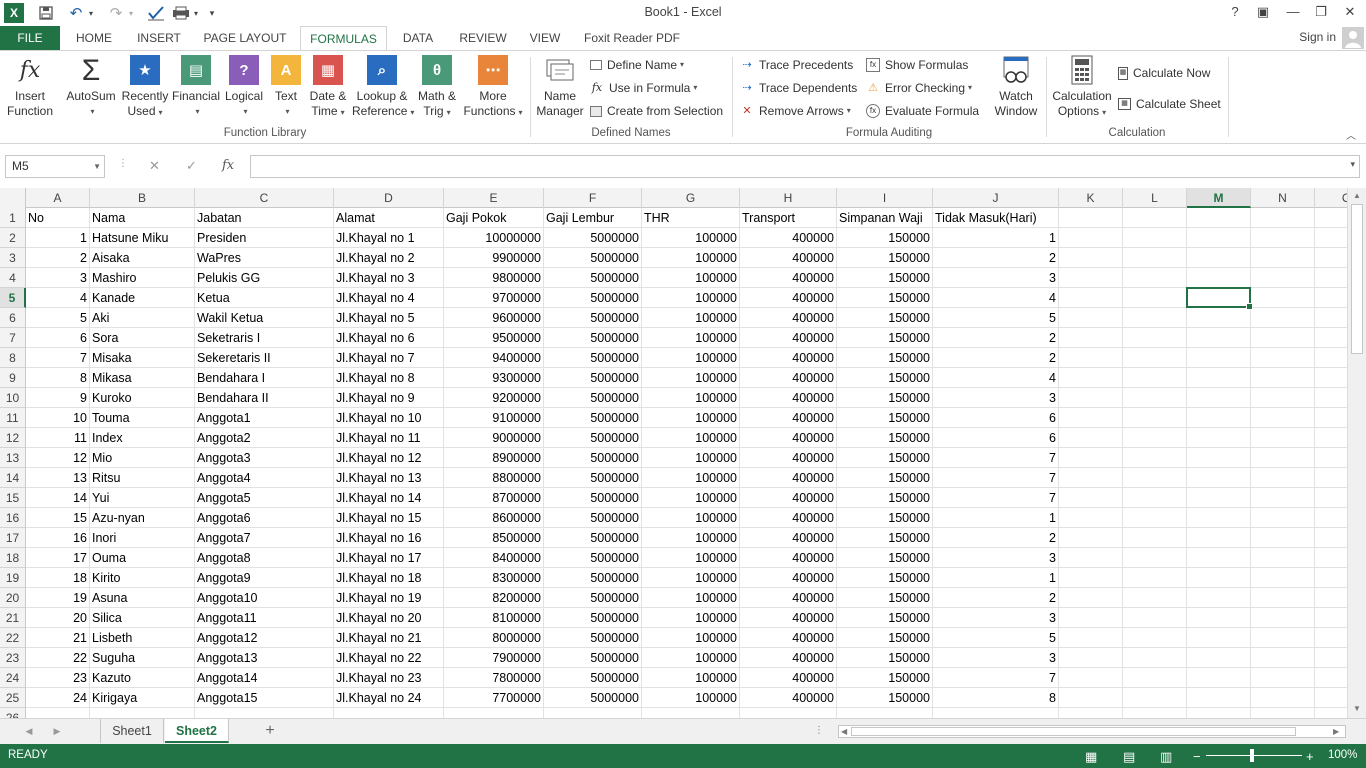  What do you see at coordinates (1073, 731) in the screenshot?
I see `horizontal-scroll-thumb` at bounding box center [1073, 731].